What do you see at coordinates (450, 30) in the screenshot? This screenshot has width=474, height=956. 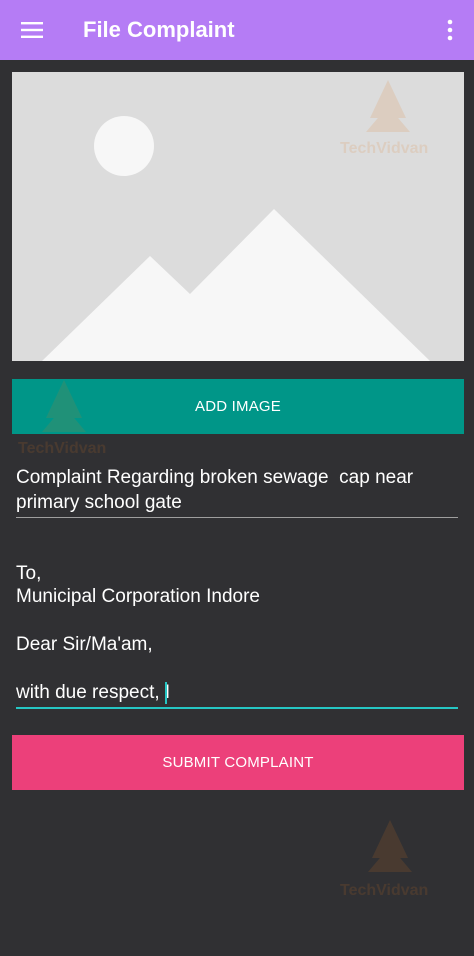 I see `more-vert-icon` at bounding box center [450, 30].